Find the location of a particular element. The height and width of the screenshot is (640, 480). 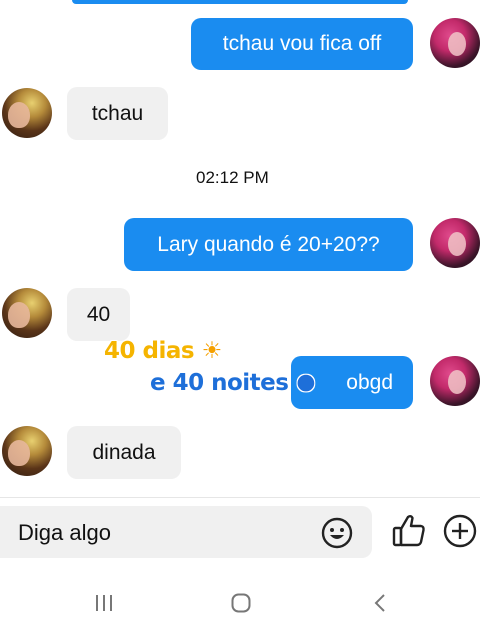

message-text: dinada is located at coordinates (124, 452).